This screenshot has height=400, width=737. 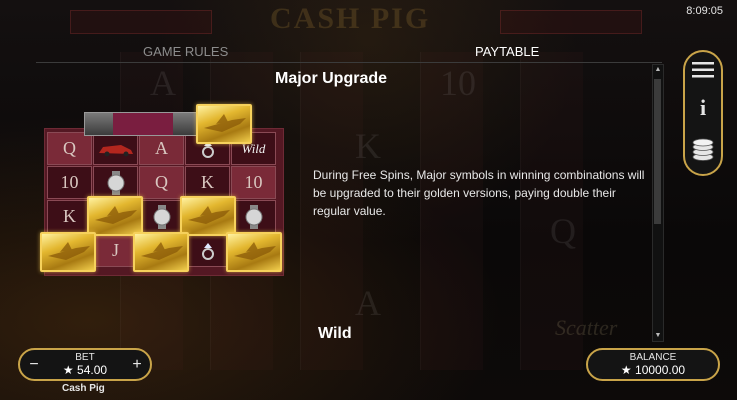 I want to click on background-scatter: Scatter, so click(x=586, y=327).